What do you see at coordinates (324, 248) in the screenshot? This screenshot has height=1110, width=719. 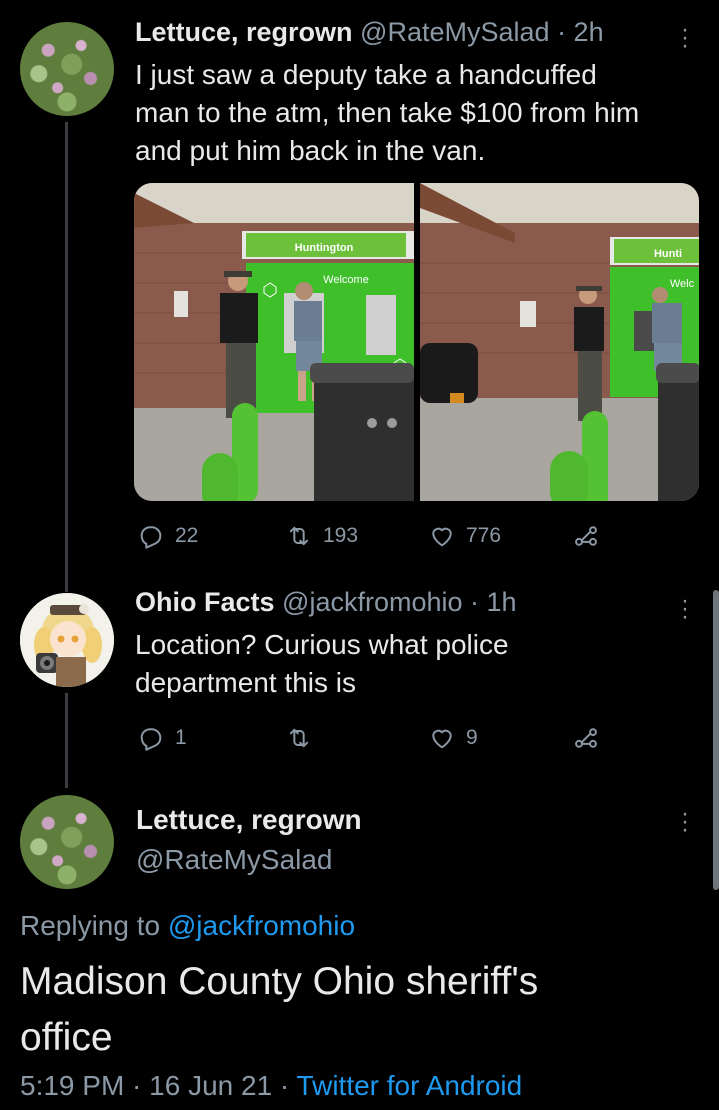 I see `atm-sign-text: Huntington` at bounding box center [324, 248].